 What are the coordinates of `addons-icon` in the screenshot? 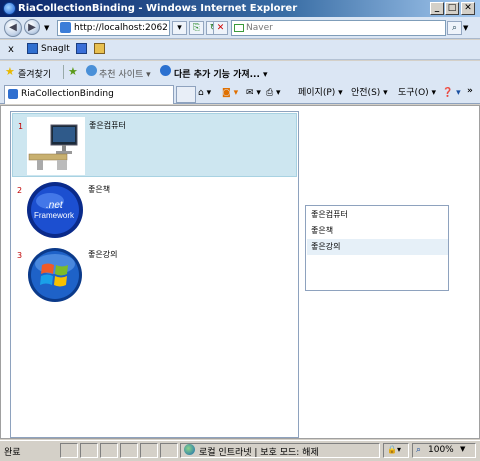 It's located at (165, 70).